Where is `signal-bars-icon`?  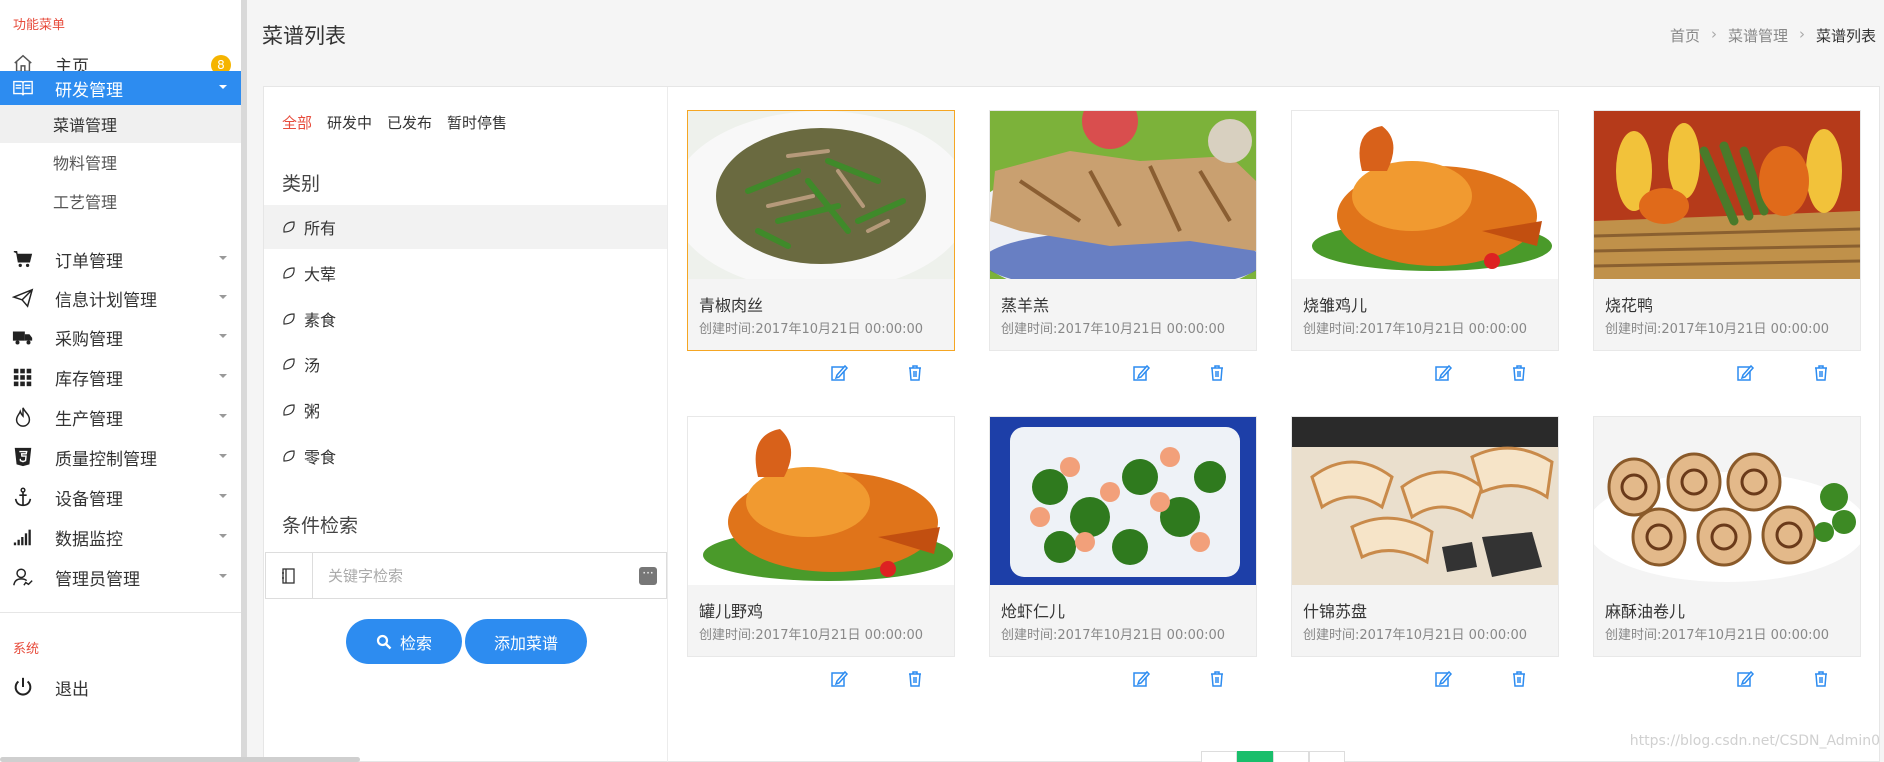 signal-bars-icon is located at coordinates (23, 537).